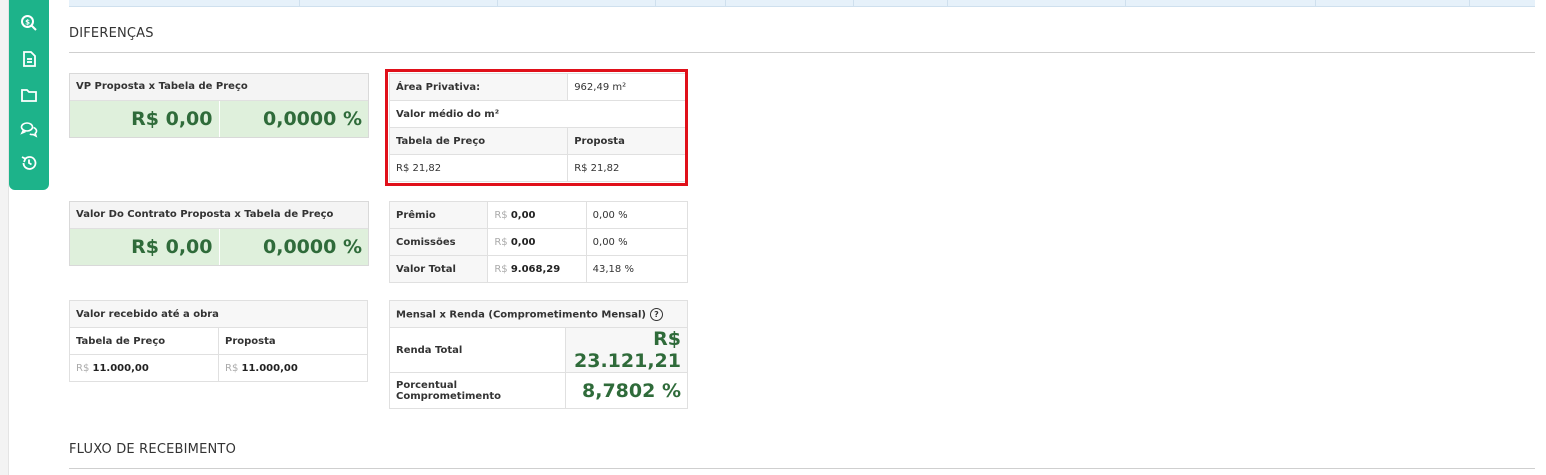 This screenshot has width=1546, height=475. Describe the element at coordinates (521, 314) in the screenshot. I see `income-card-title: Mensal x Renda (Comprometimento Mensal)` at that location.